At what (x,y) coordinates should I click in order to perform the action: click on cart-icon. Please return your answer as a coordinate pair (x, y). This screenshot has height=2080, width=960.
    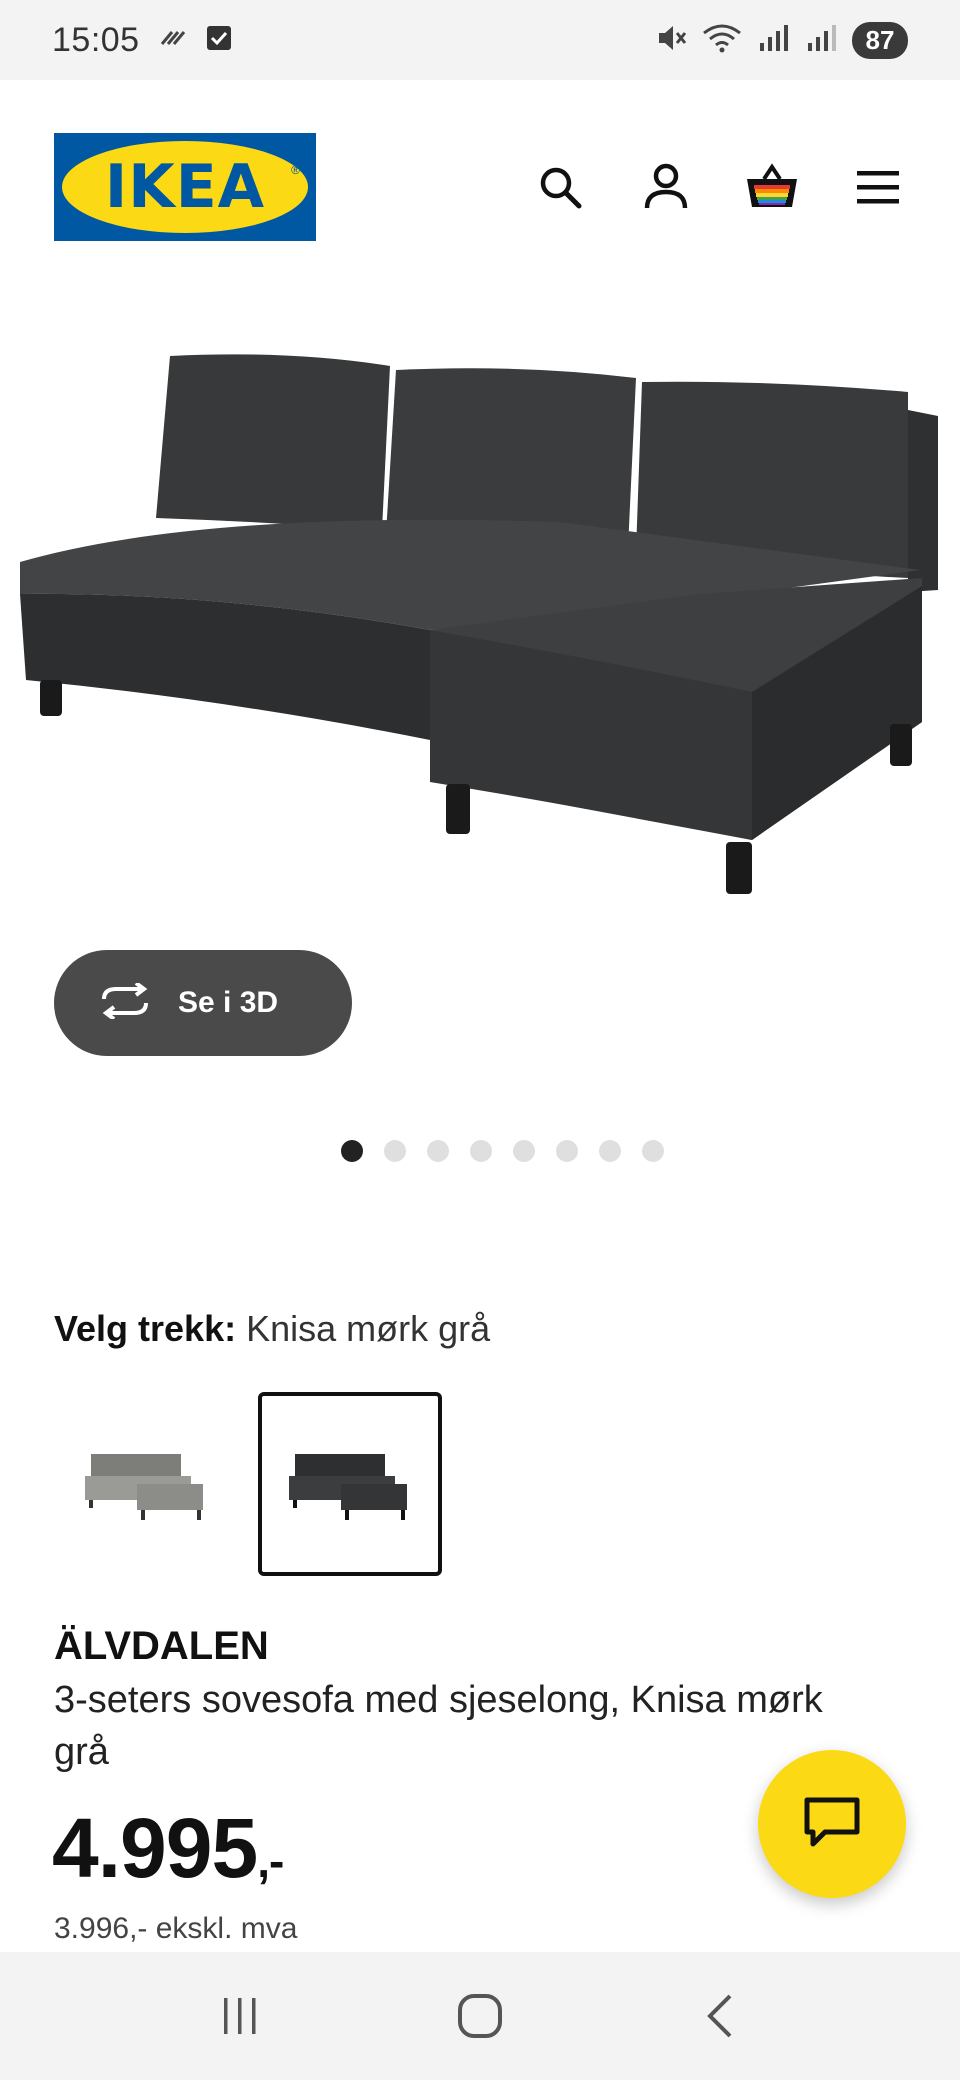
    Looking at the image, I should click on (772, 187).